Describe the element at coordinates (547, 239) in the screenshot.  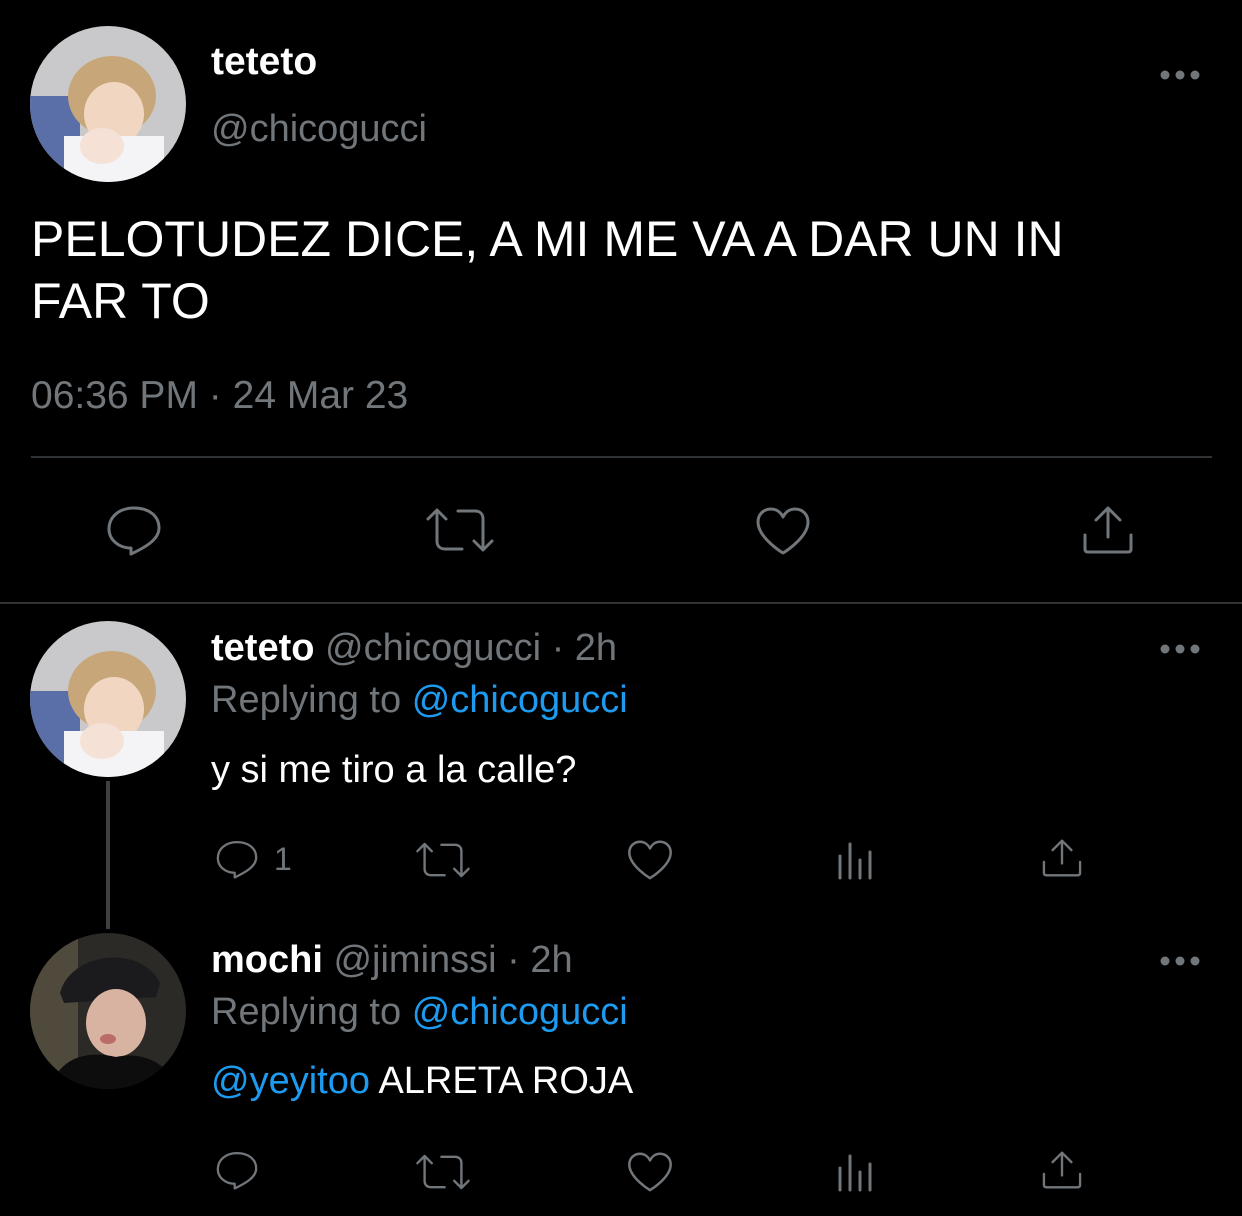
I see `tweet-text-line: PELOTUDEZ DICE, A MI ME VA A DAR UN IN` at that location.